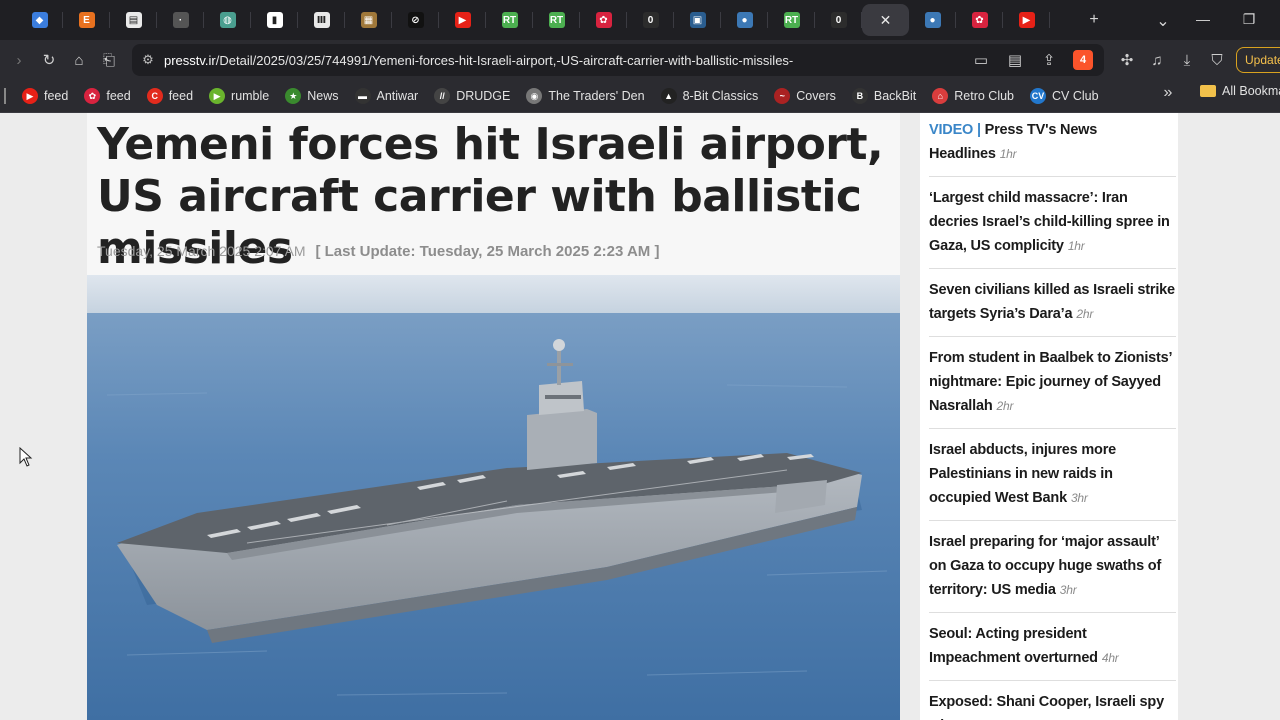 The width and height of the screenshot is (1280, 720). I want to click on tab-11: RT, so click(509, 20).